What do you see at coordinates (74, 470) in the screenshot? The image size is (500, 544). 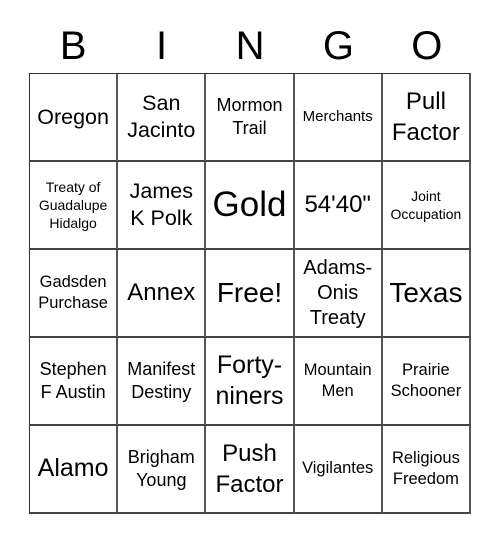 I see `bingo-cell: Alamo` at bounding box center [74, 470].